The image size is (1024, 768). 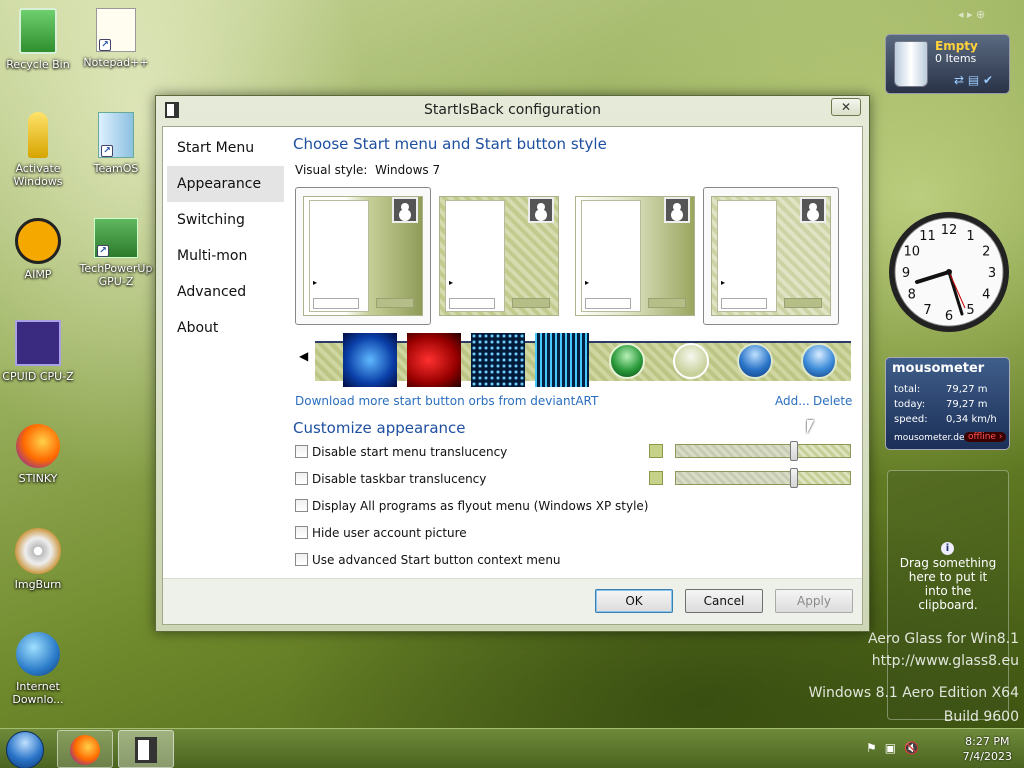 I want to click on desktop-icon-notepadpp: ↗ Notepad++, so click(x=116, y=38).